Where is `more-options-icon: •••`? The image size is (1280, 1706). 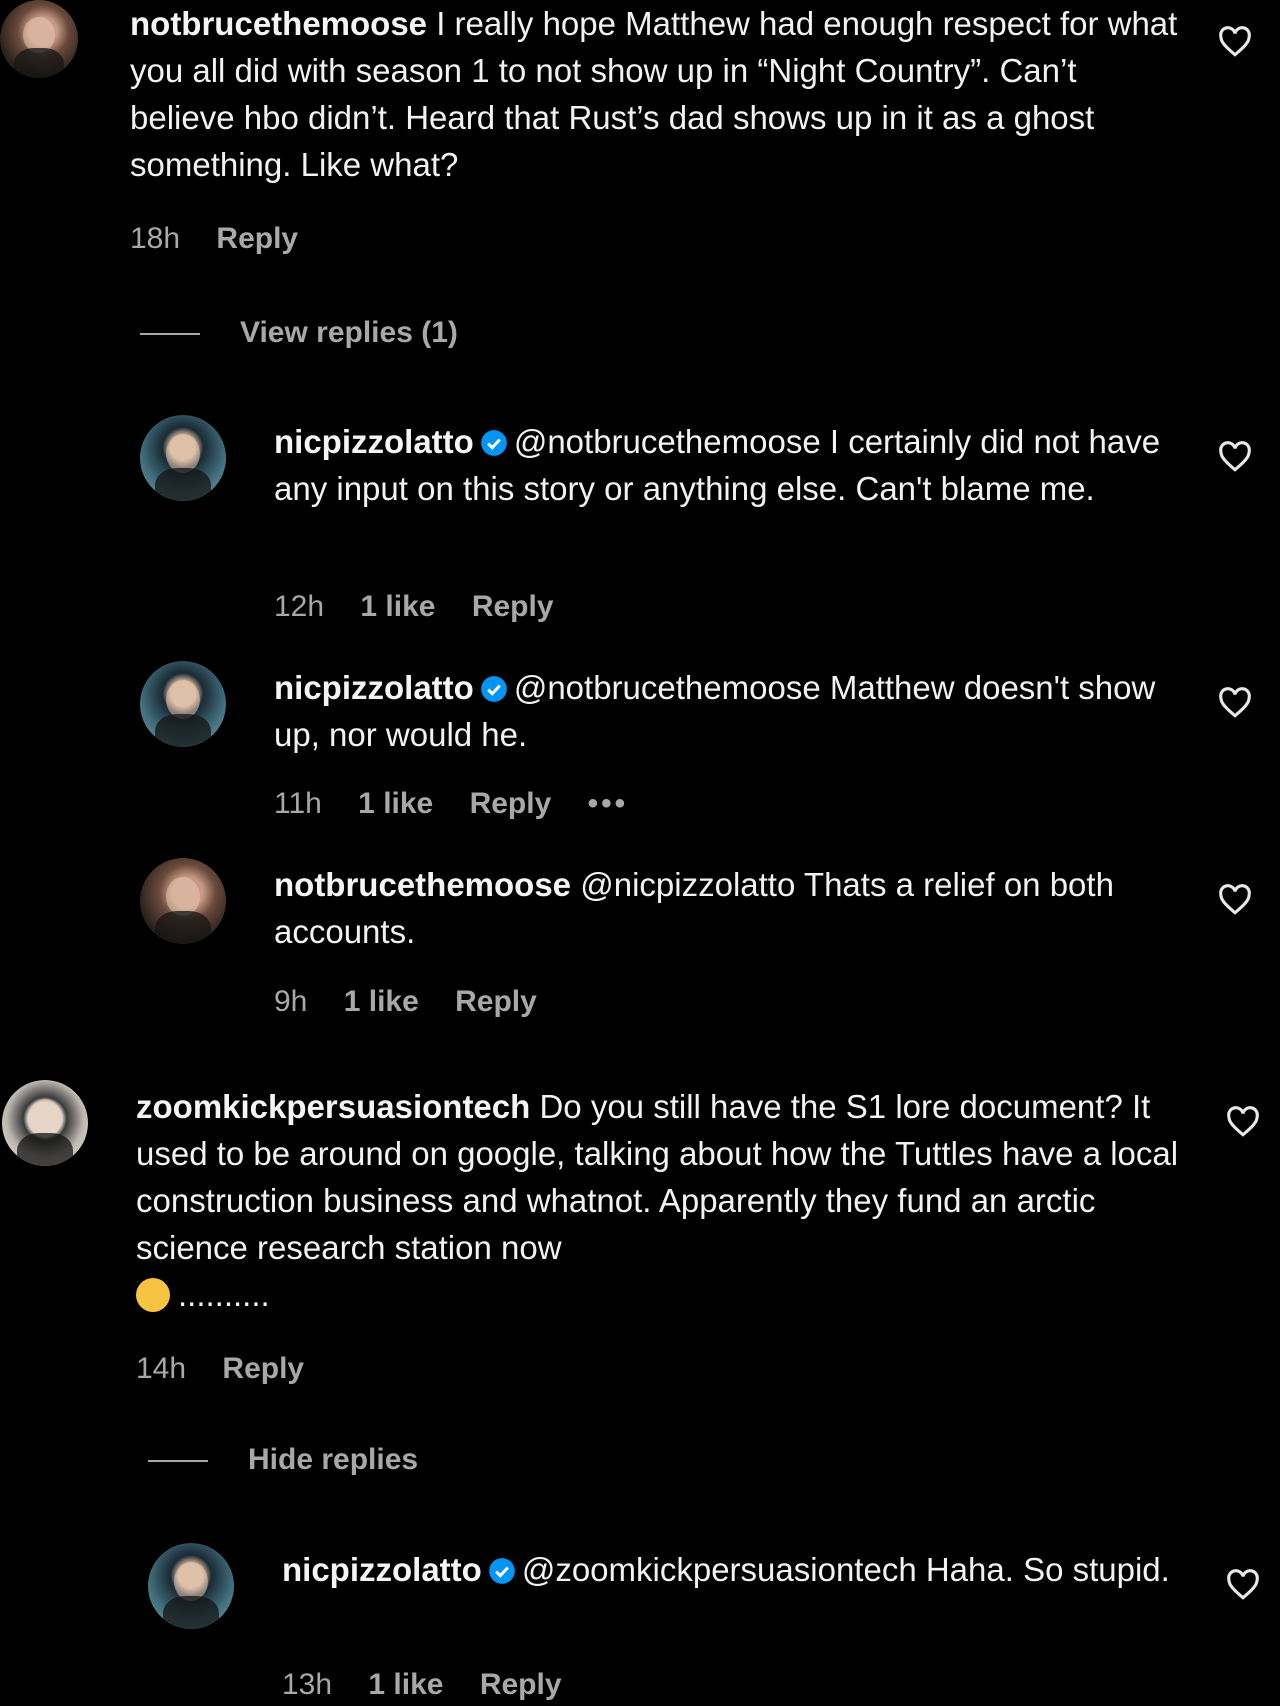
more-options-icon: ••• is located at coordinates (608, 803).